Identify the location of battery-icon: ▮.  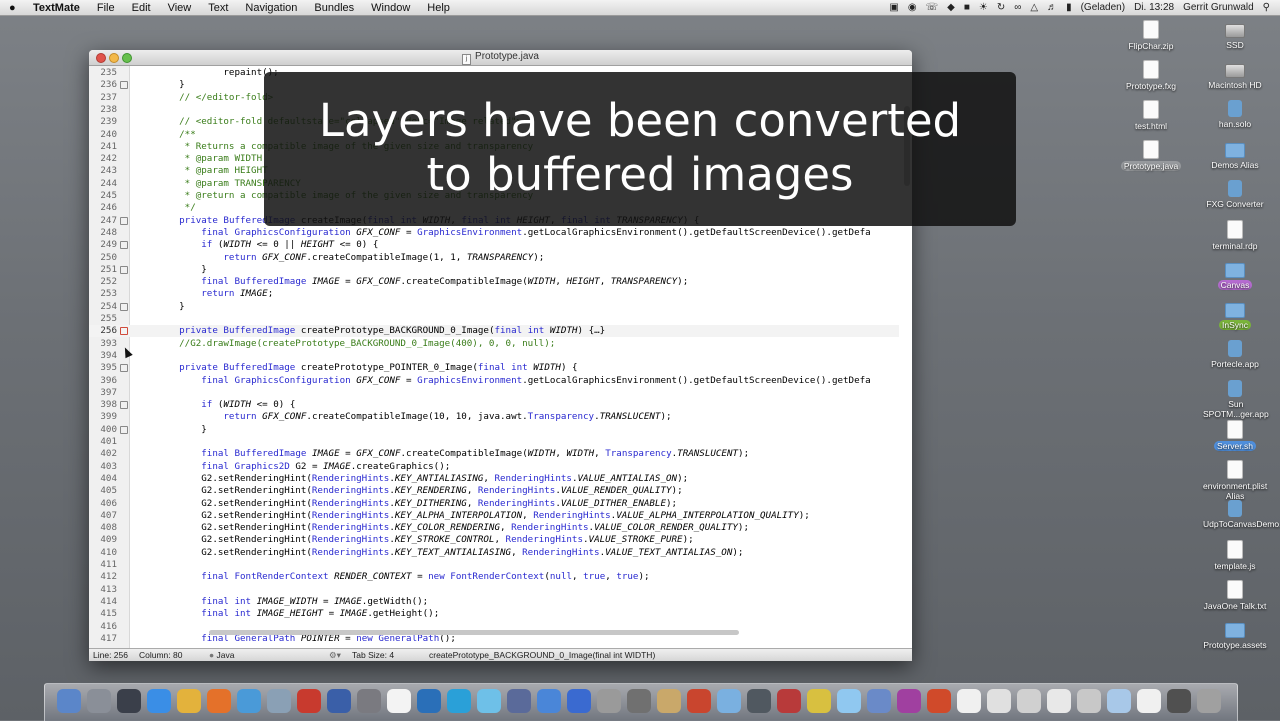
(1069, 7).